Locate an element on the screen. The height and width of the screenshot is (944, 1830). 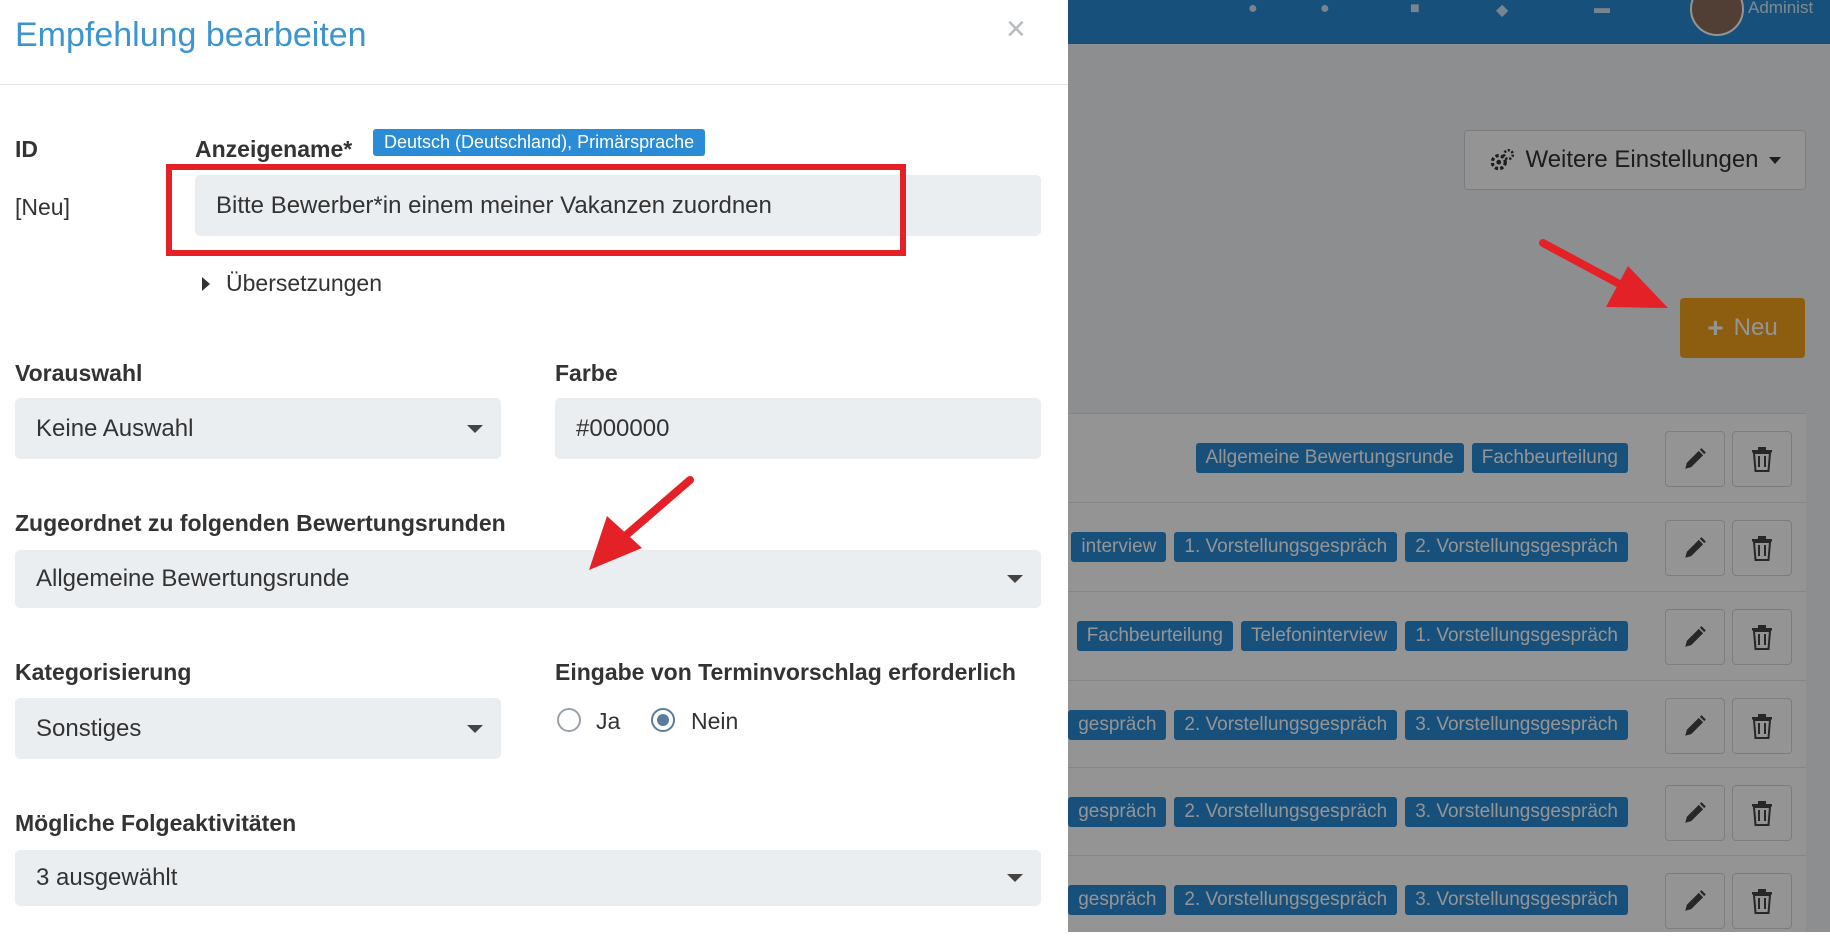
radio-no-label: Nein is located at coordinates (715, 721).